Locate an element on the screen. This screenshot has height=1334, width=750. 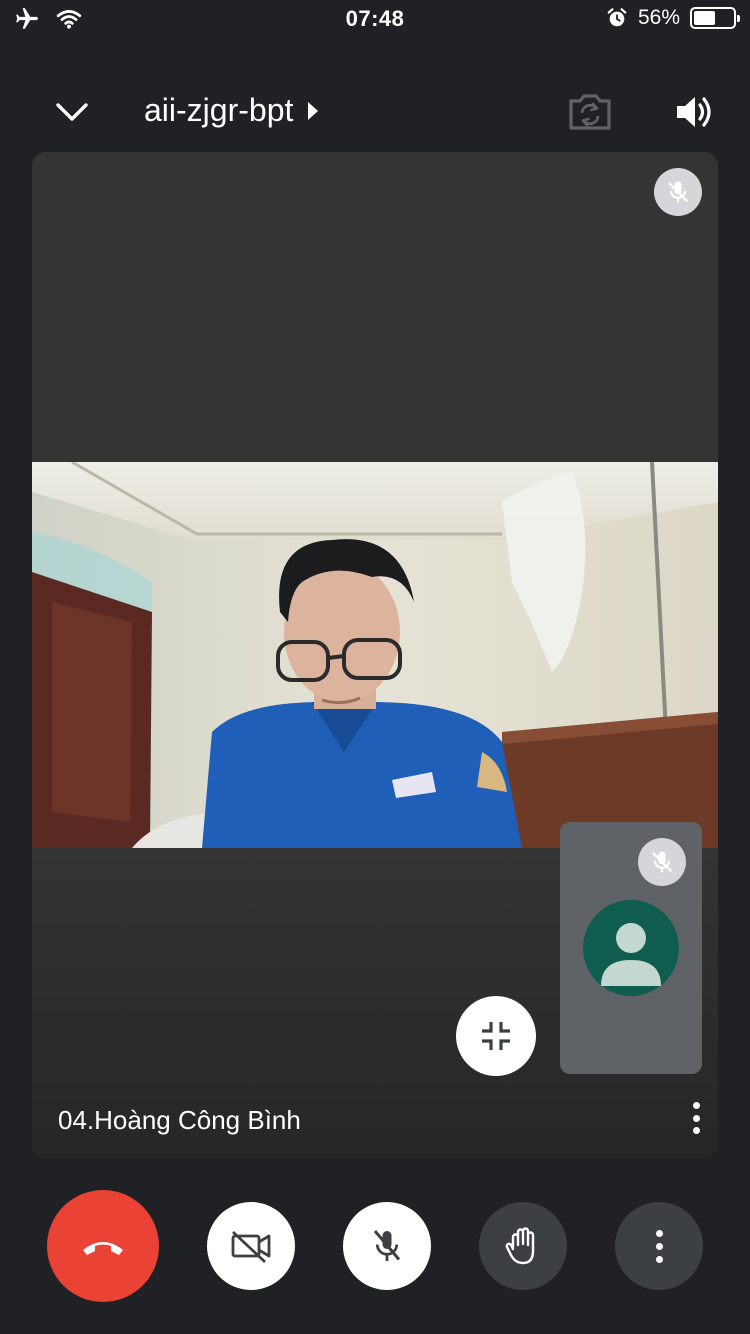
collapse-button is located at coordinates (72, 112).